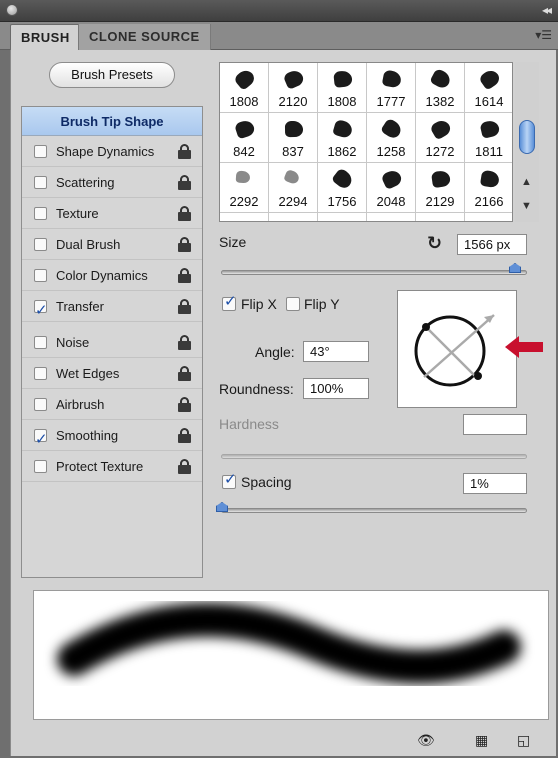  Describe the element at coordinates (440, 188) in the screenshot. I see `brush-tip-cell: 2129` at that location.